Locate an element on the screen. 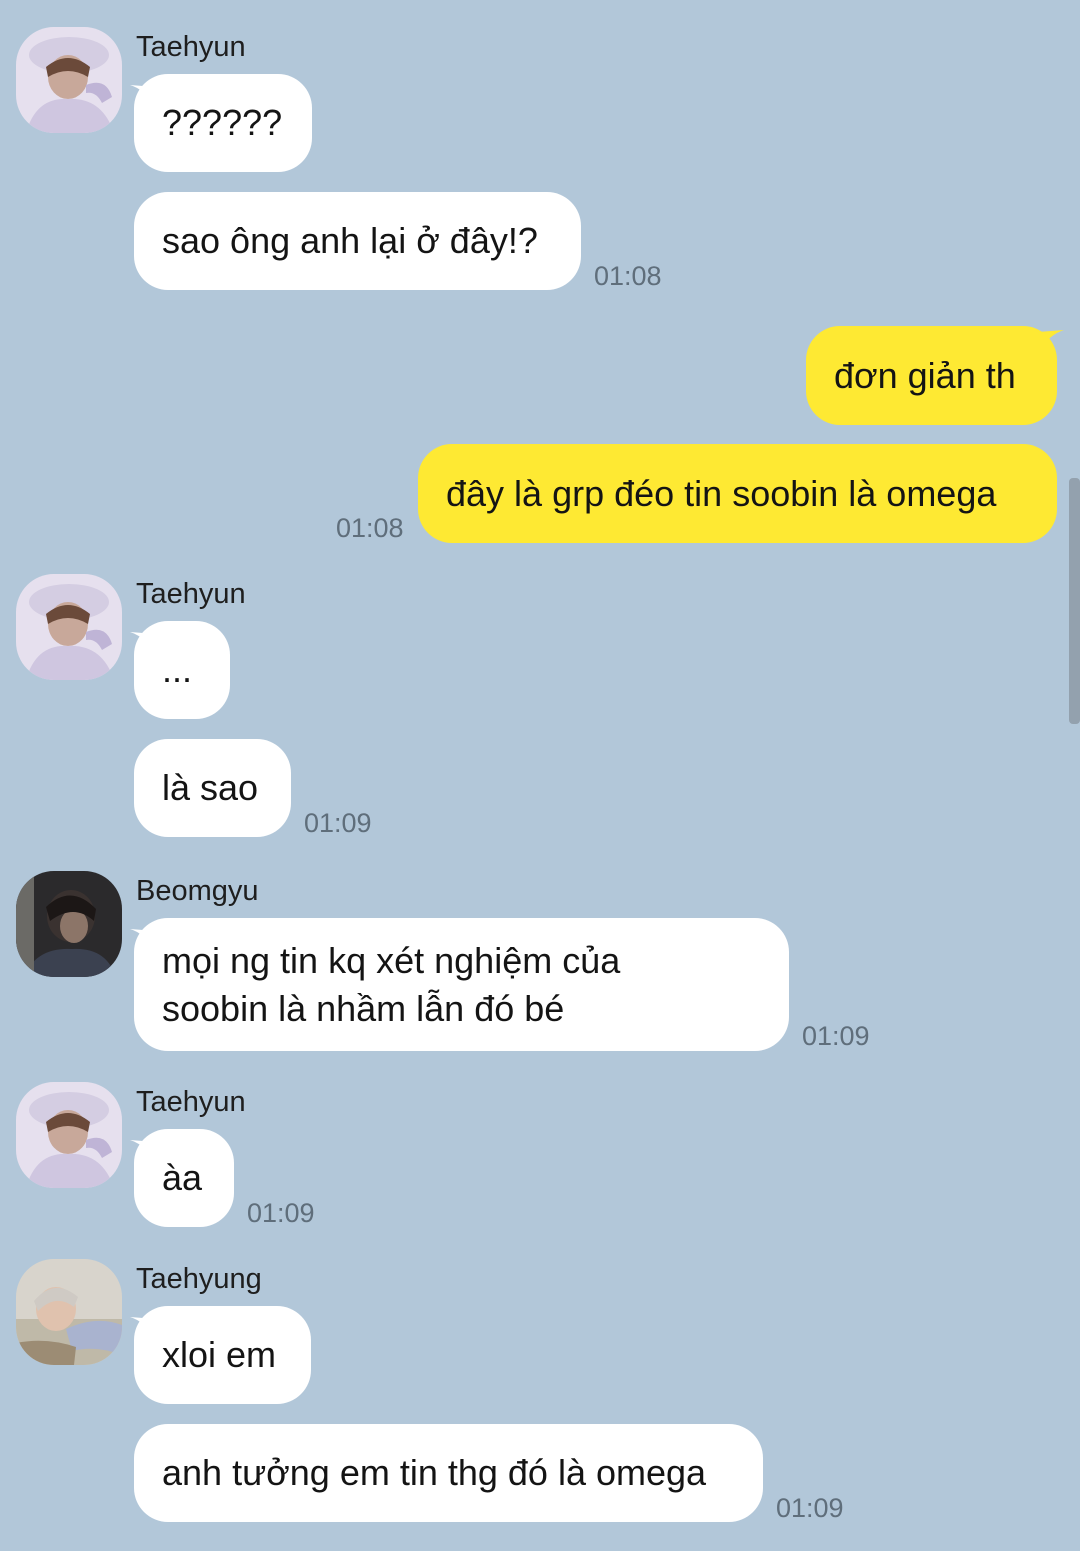  taehyung-avatar-icon is located at coordinates (69, 1312).